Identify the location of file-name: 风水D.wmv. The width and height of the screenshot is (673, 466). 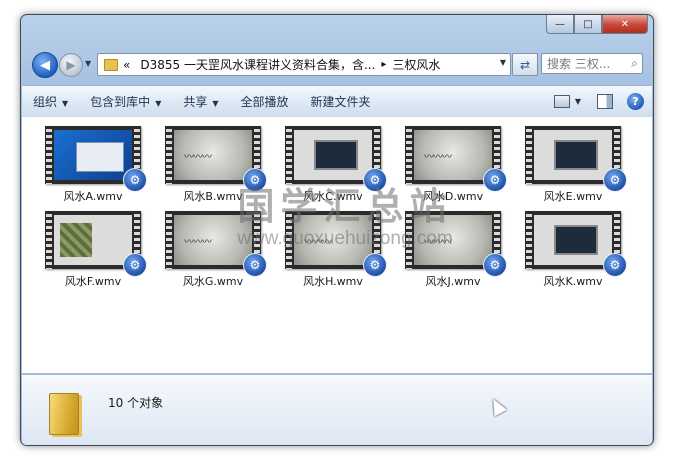
(453, 196).